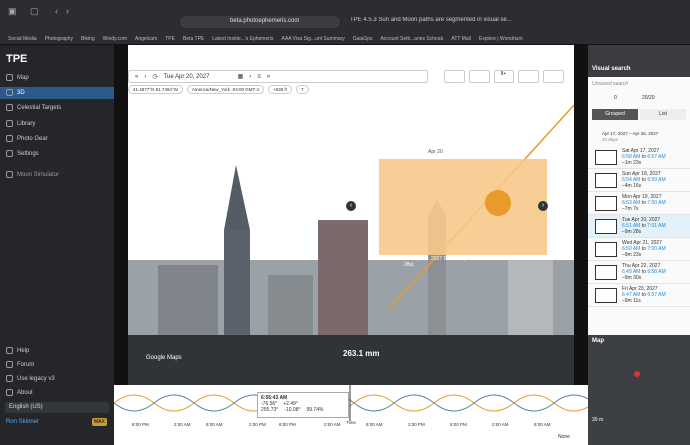 This screenshot has width=690, height=445. I want to click on date-toolbar: « ‹ ◷ Tue Apr 20, 2027 ▦ › ≡ », so click(278, 76).